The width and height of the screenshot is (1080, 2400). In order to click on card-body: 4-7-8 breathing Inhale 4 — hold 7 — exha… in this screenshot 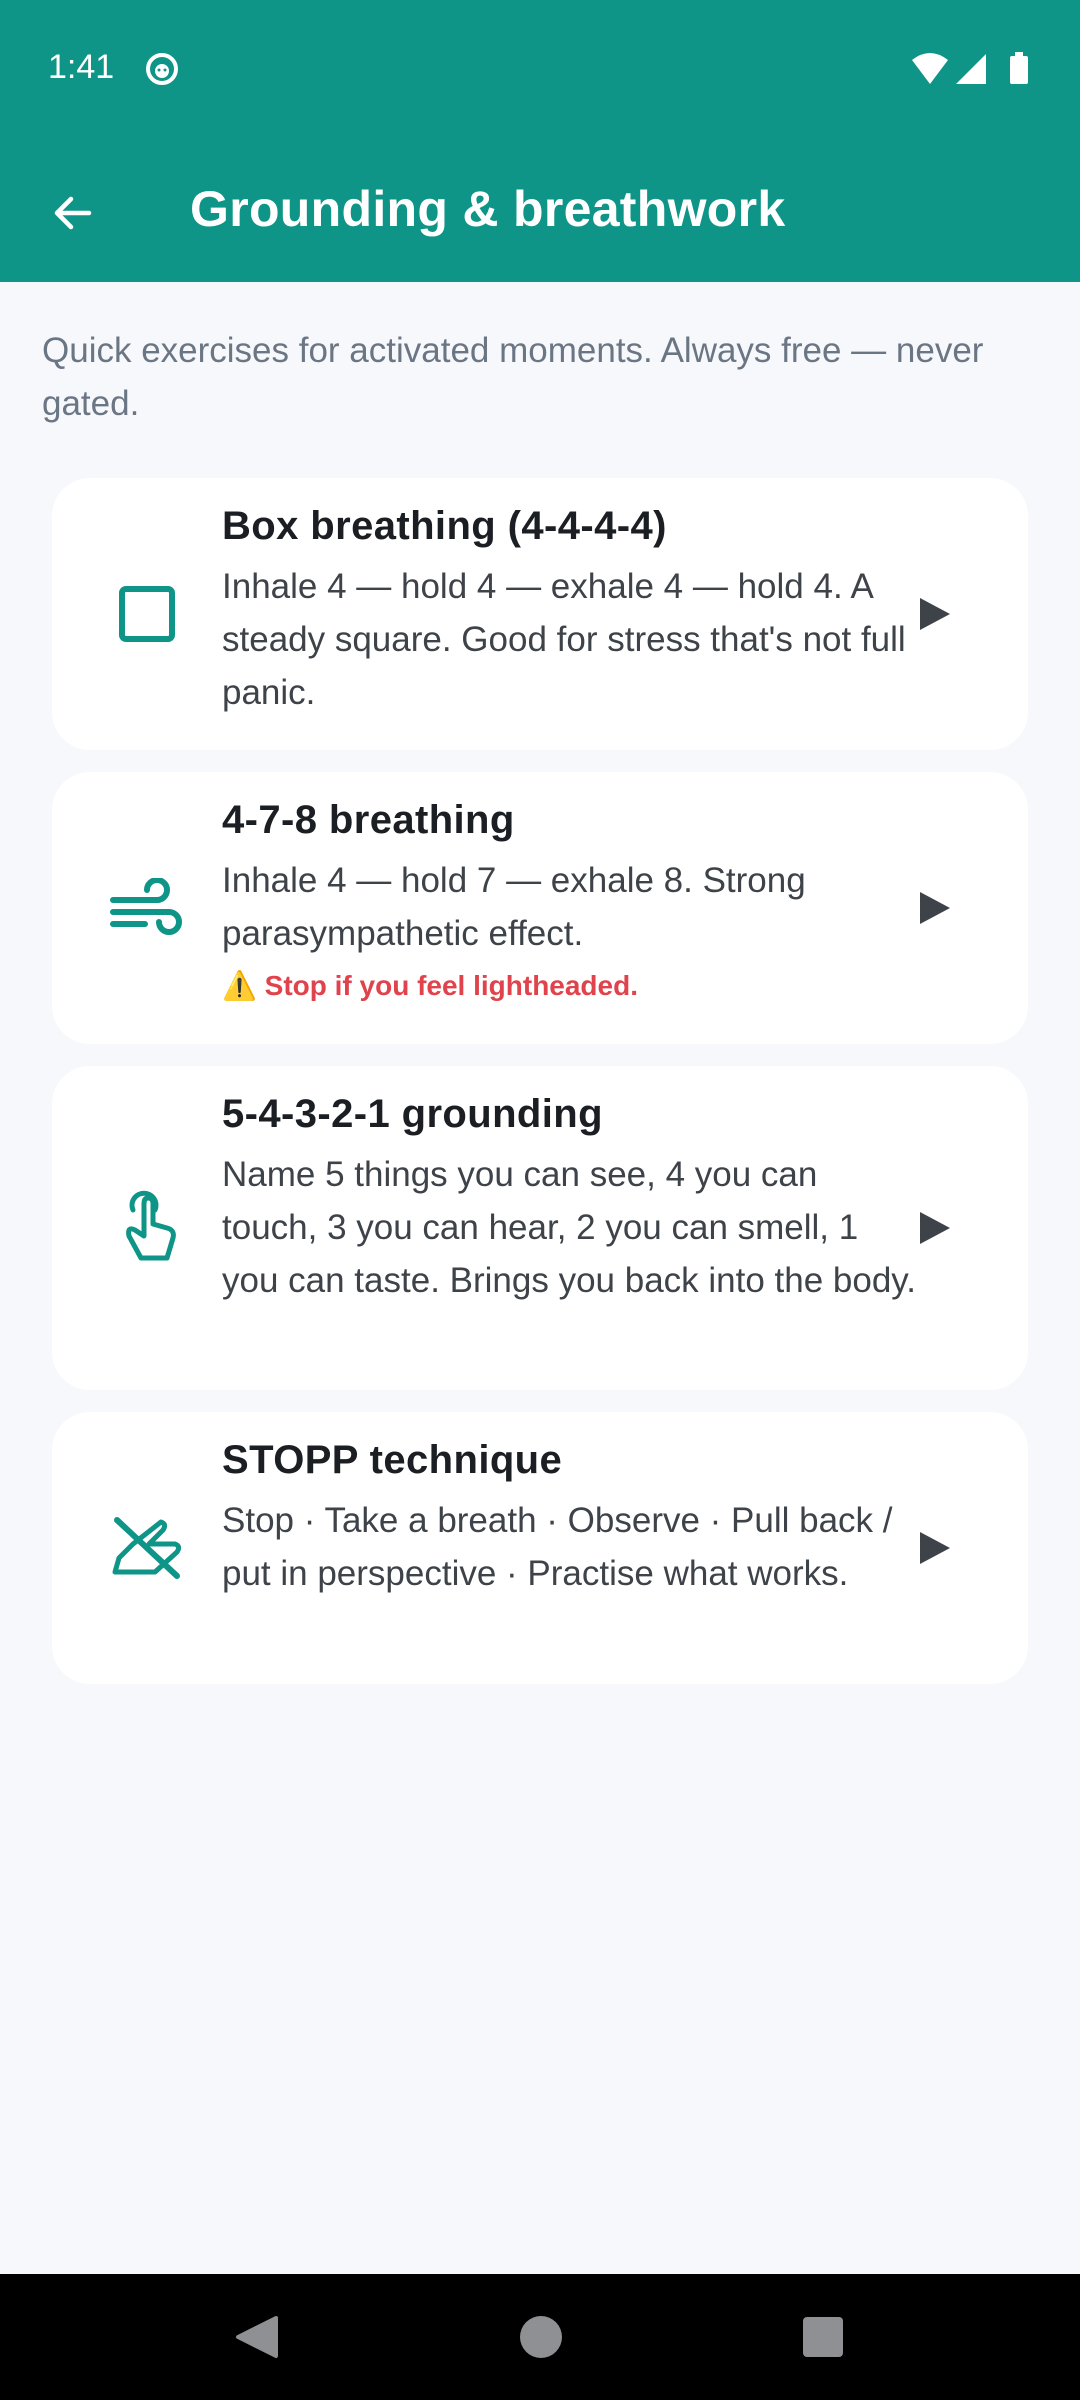, I will do `click(572, 900)`.